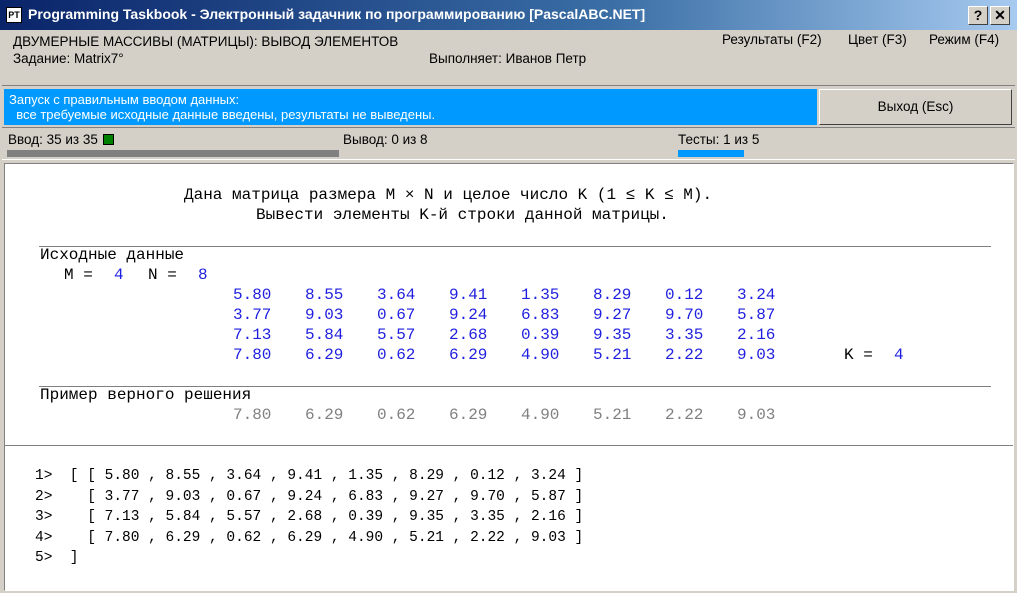 The width and height of the screenshot is (1017, 593). What do you see at coordinates (167, 275) in the screenshot?
I see `n-label: N =` at bounding box center [167, 275].